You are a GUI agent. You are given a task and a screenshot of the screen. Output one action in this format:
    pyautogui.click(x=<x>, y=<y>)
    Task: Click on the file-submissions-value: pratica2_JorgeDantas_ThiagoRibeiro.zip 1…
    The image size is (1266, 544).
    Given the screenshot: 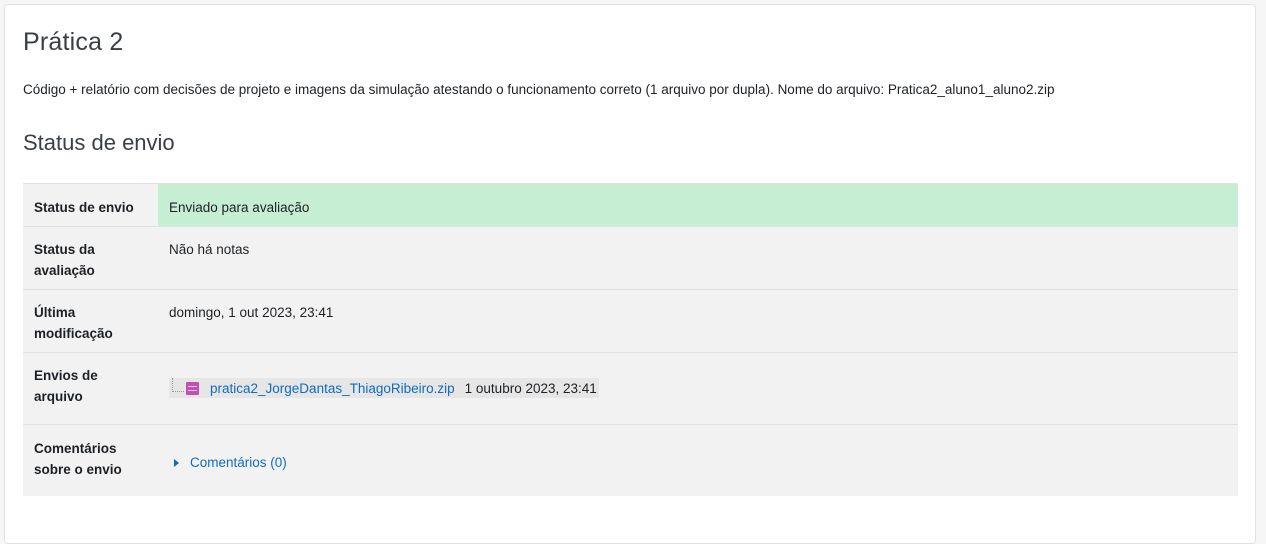 What is the action you would take?
    pyautogui.click(x=698, y=388)
    